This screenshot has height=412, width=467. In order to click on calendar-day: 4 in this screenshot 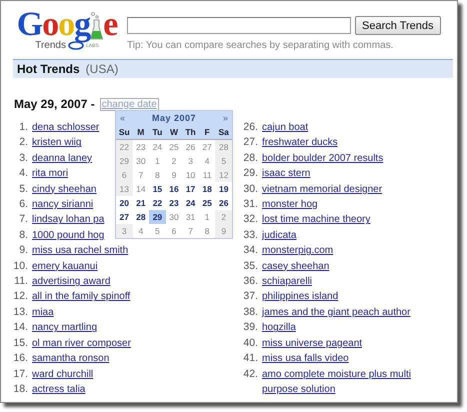, I will do `click(141, 231)`.